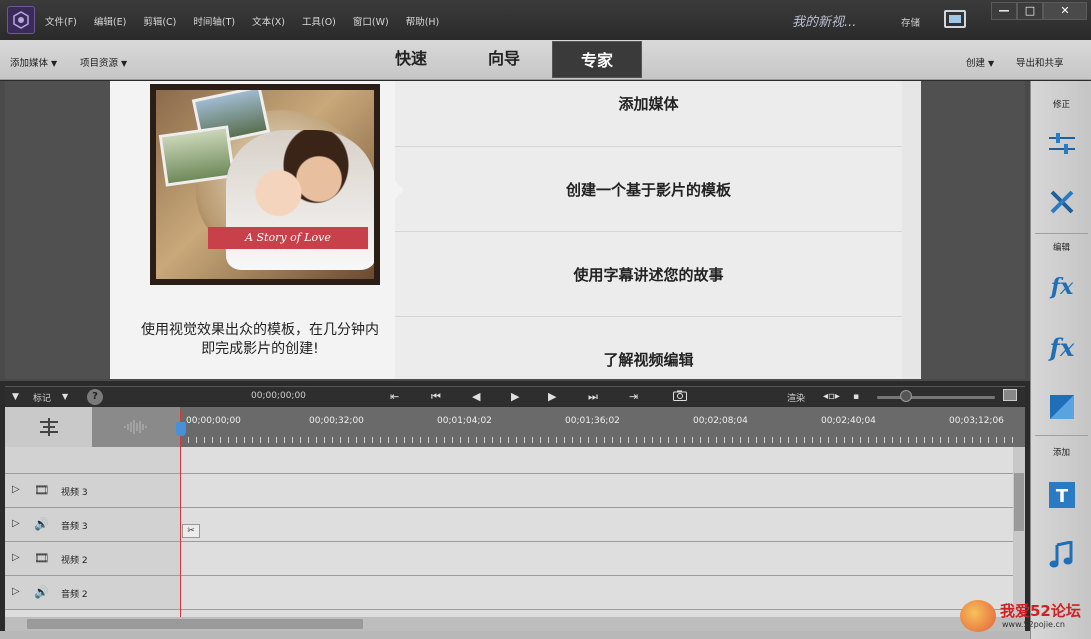 This screenshot has width=1091, height=639. What do you see at coordinates (597, 59) in the screenshot?
I see `tab-expert: 专家` at bounding box center [597, 59].